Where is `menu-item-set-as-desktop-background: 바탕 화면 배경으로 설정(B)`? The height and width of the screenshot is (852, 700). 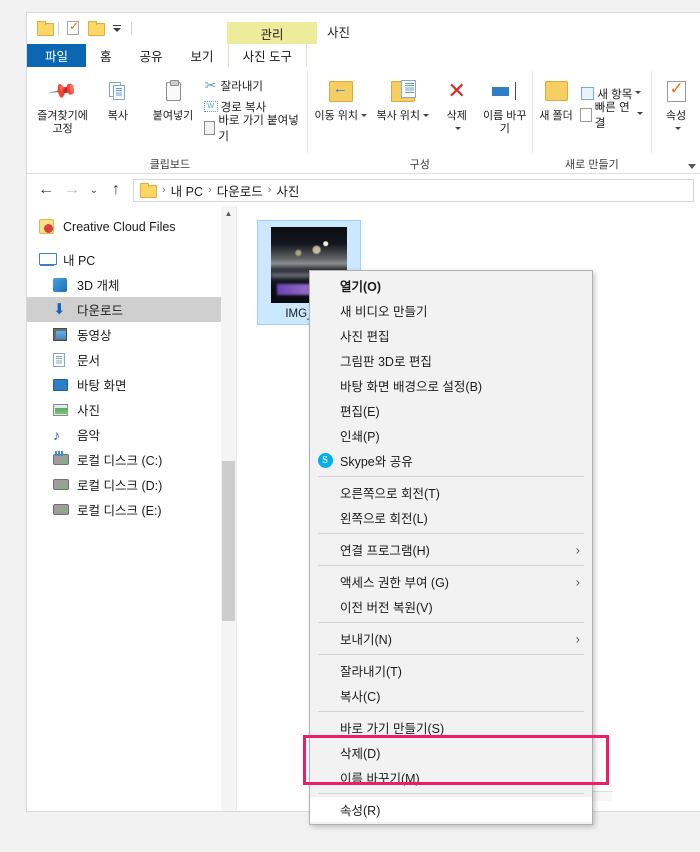
menu-item-set-as-desktop-background: 바탕 화면 배경으로 설정(B) is located at coordinates (451, 385).